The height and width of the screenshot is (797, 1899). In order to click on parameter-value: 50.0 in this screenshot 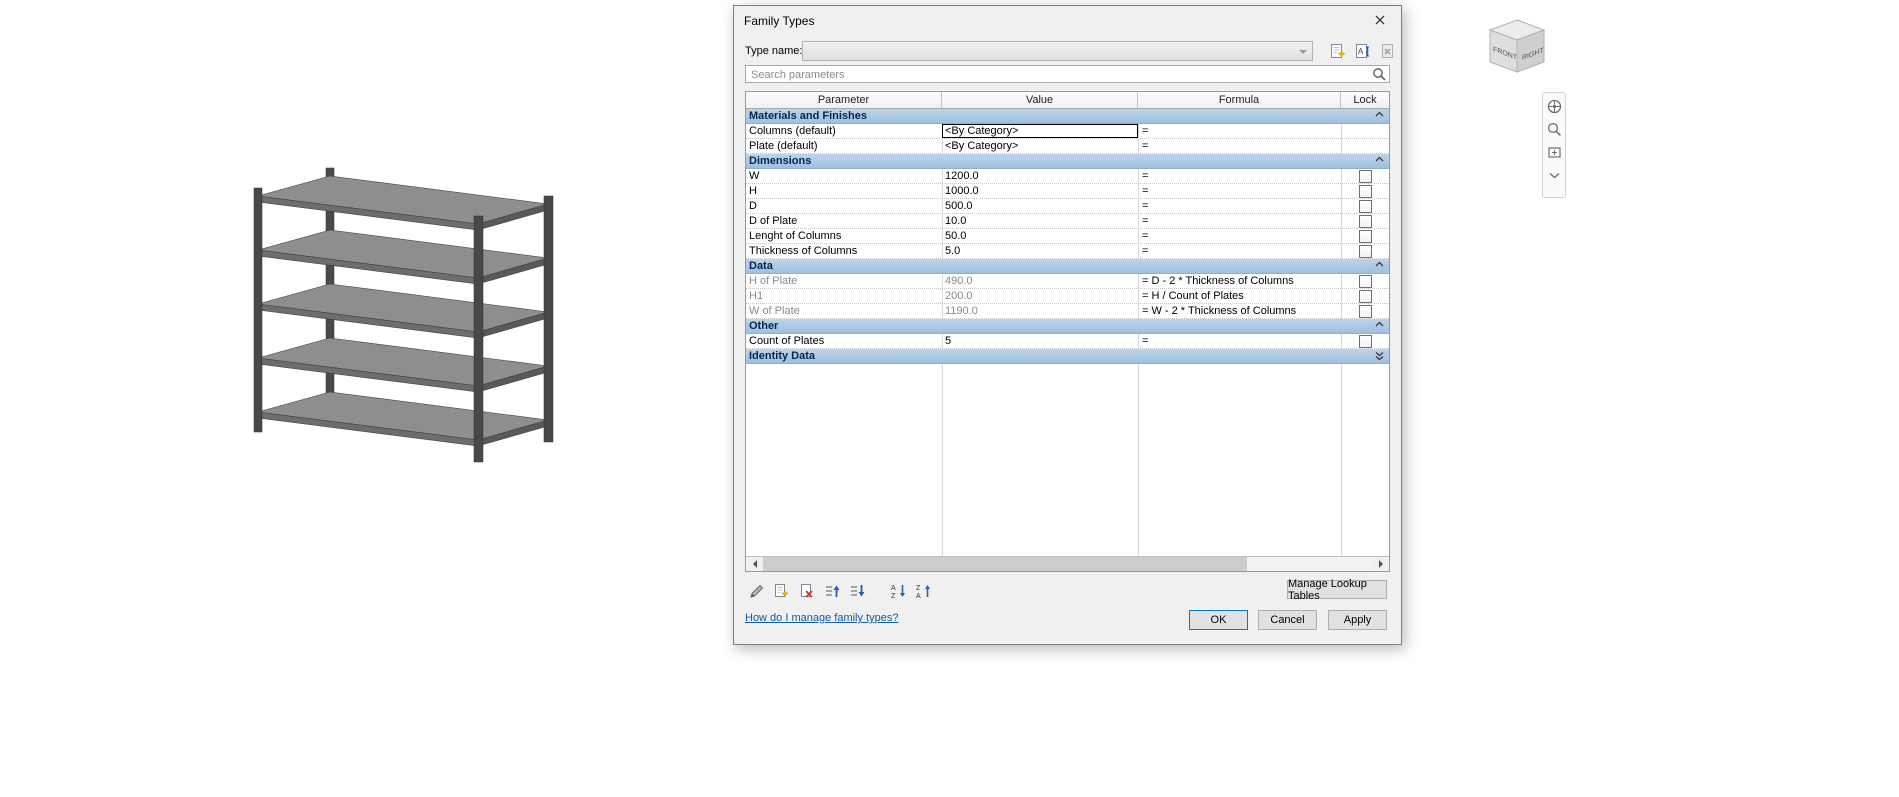, I will do `click(1040, 236)`.